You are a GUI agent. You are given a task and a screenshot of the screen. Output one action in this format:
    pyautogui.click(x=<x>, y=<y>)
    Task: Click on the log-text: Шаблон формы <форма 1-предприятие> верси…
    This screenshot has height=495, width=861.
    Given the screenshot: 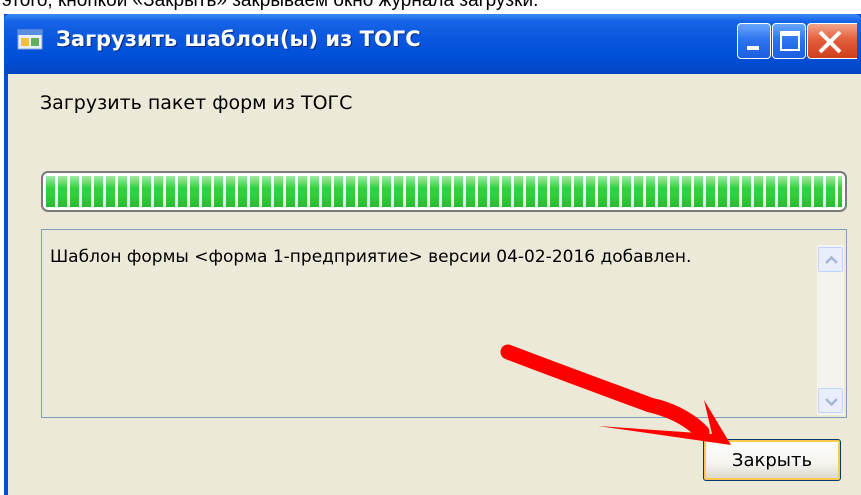 What is the action you would take?
    pyautogui.click(x=371, y=257)
    